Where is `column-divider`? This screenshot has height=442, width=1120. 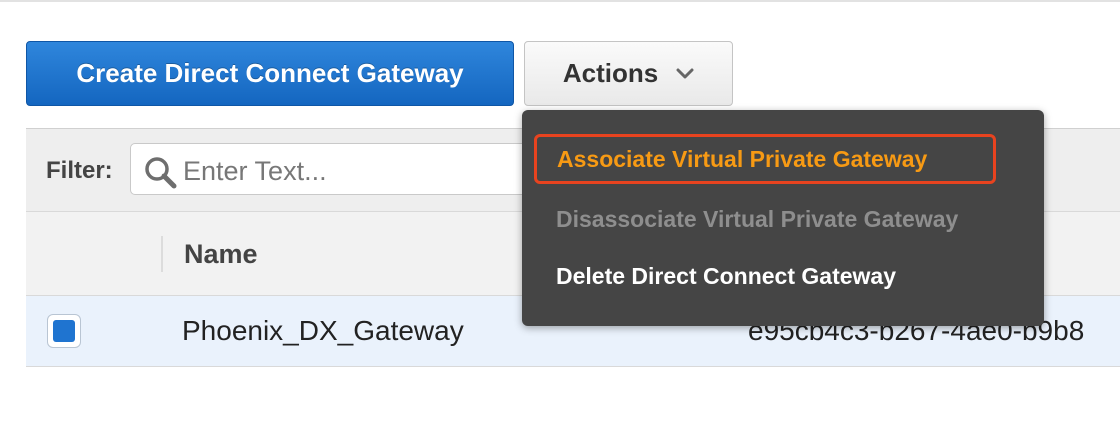
column-divider is located at coordinates (162, 254).